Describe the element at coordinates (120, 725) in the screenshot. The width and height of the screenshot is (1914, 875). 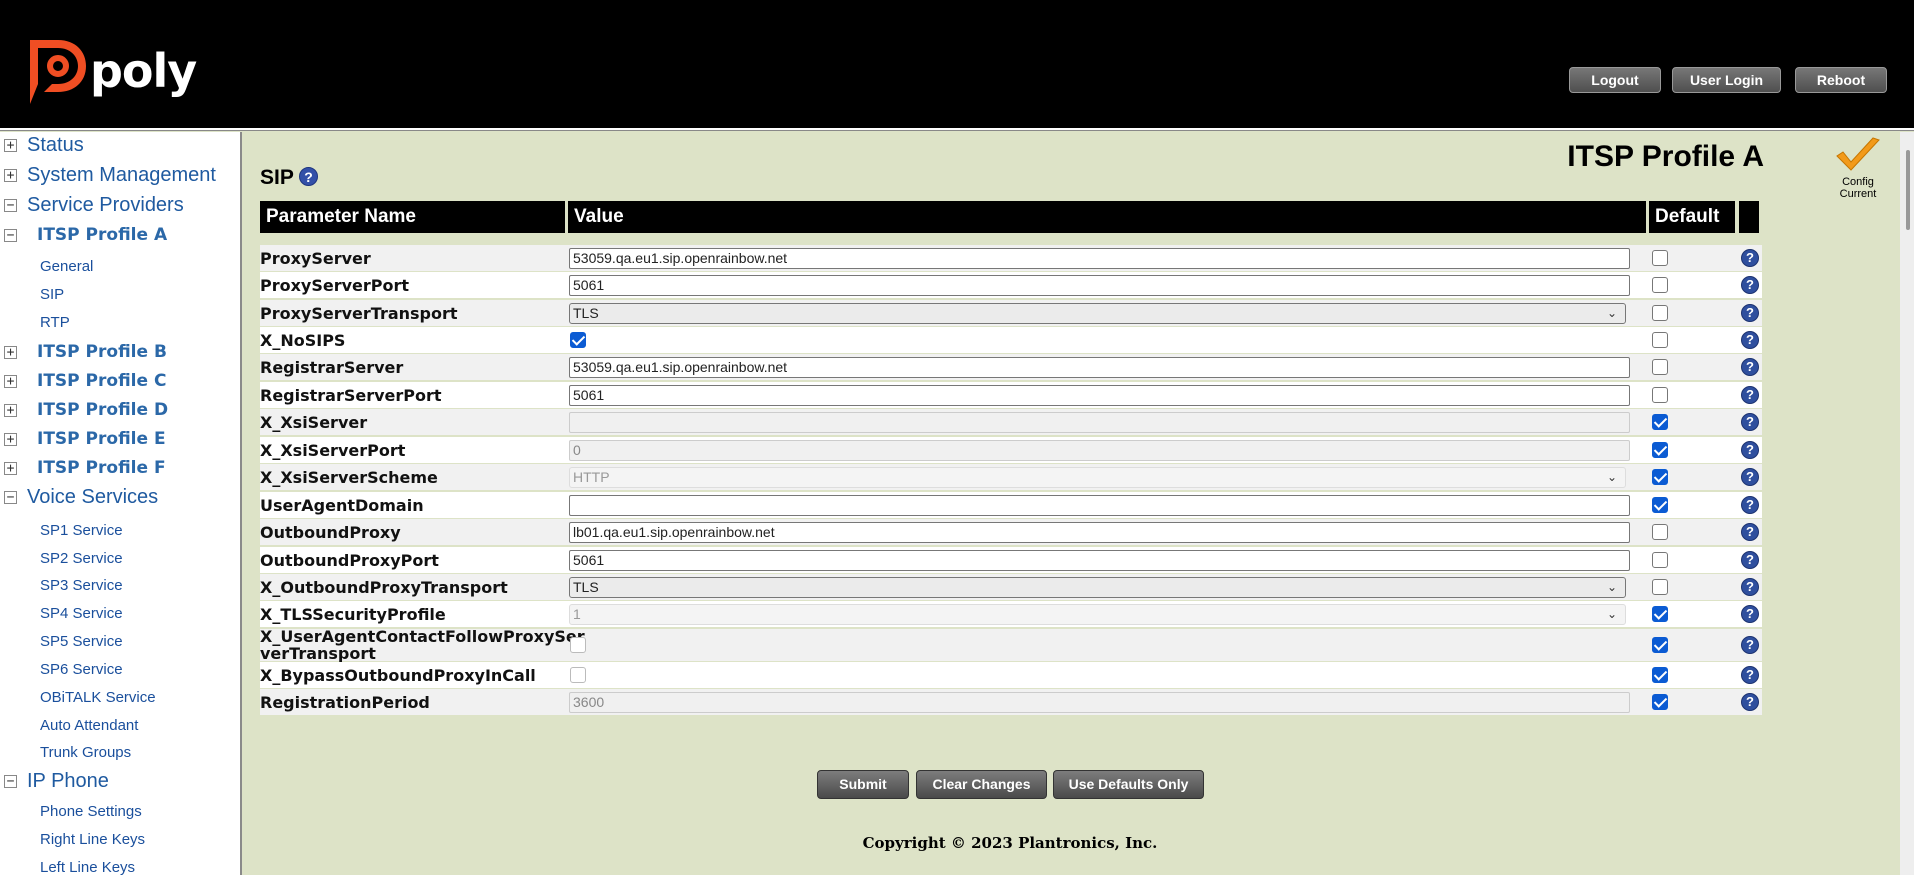
I see `sidebar-item-auto-attendant: Auto Attendant` at that location.